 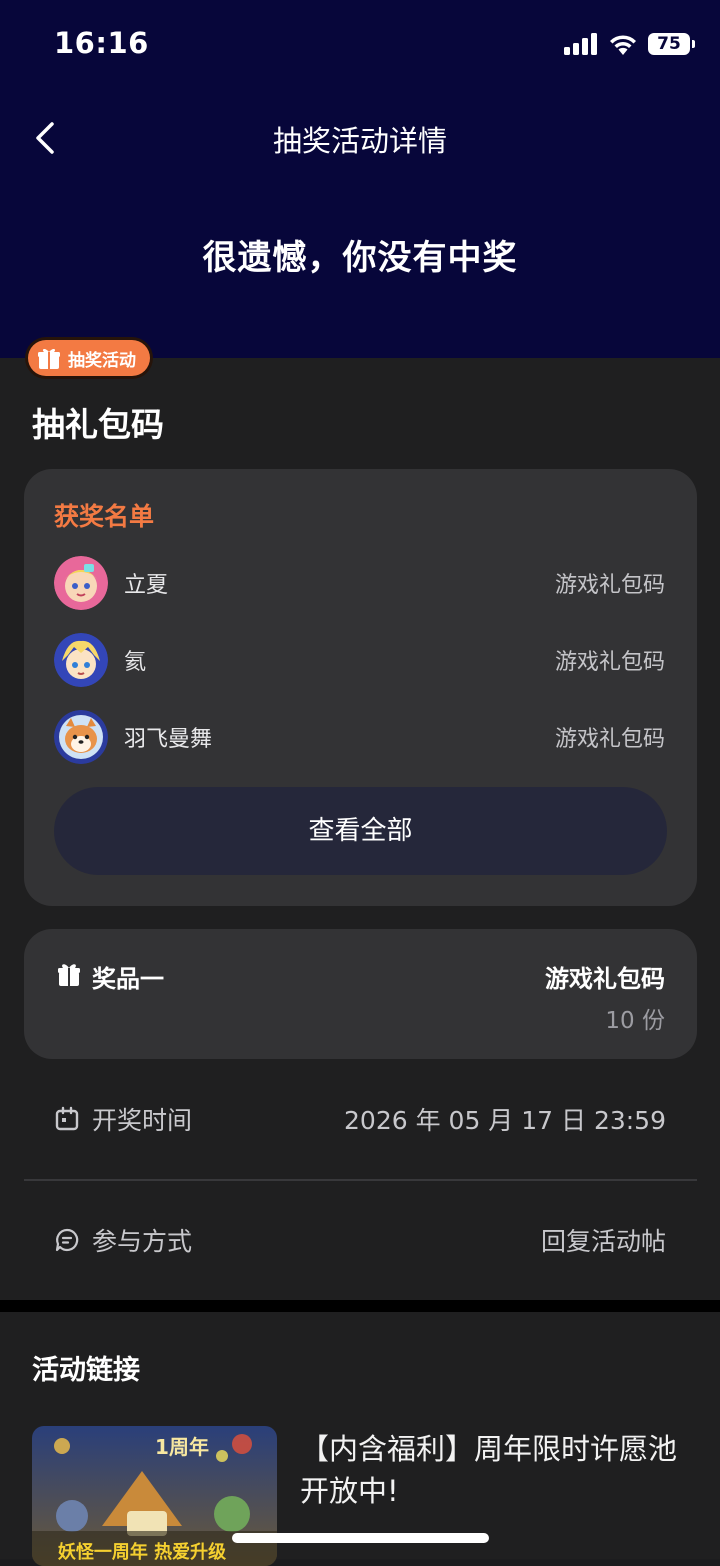 What do you see at coordinates (154, 1496) in the screenshot?
I see `link-thumbnail: 1周年 妖怪一周年 热爱升级` at bounding box center [154, 1496].